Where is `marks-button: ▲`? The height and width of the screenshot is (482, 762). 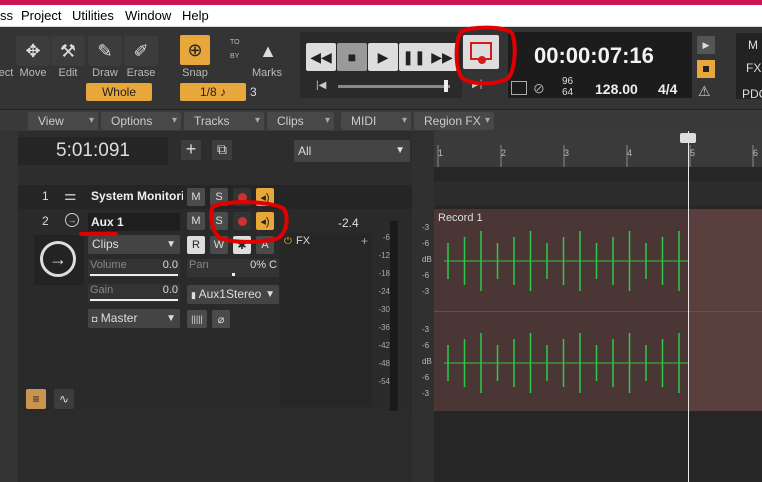
marks-button: ▲ is located at coordinates (268, 51).